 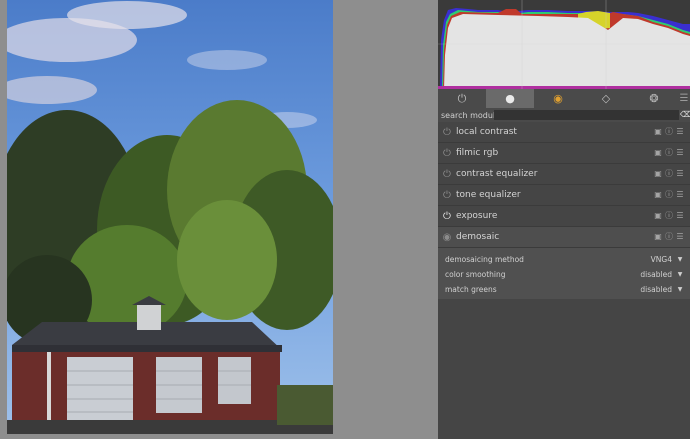 What do you see at coordinates (564, 289) in the screenshot?
I see `match-greens-dropdown: match greens disabled ▼` at bounding box center [564, 289].